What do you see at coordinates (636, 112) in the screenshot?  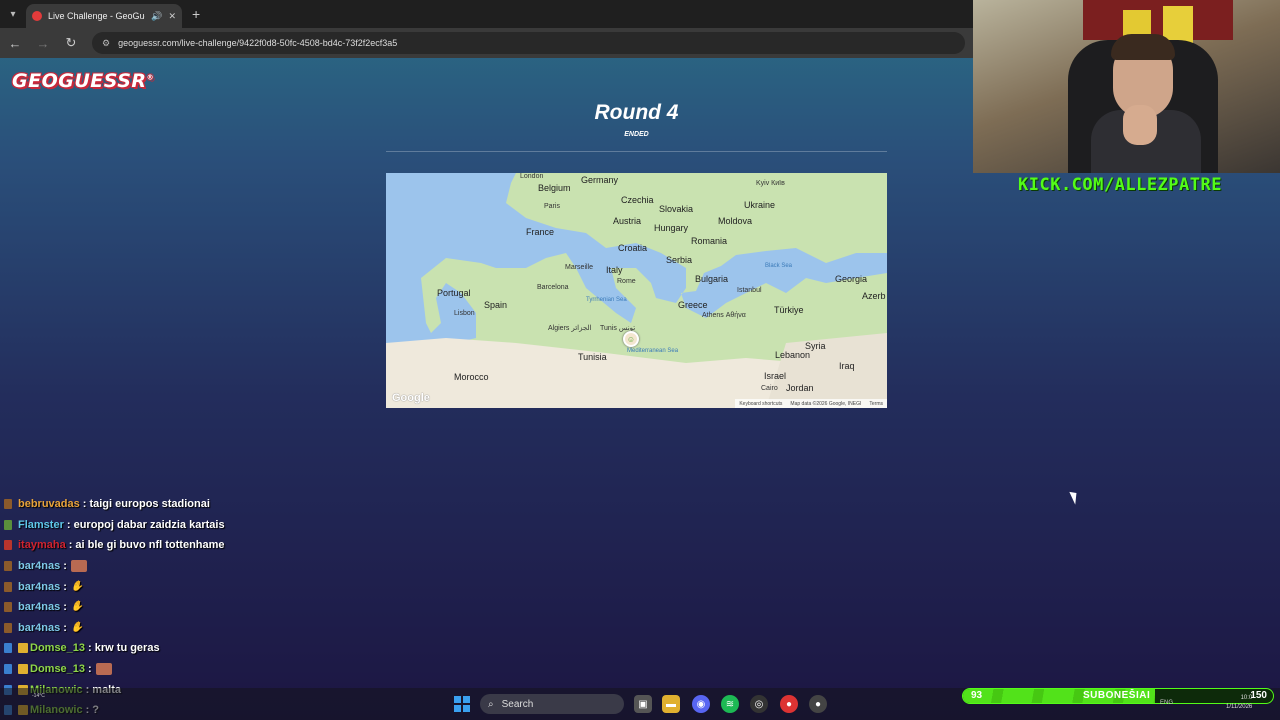 I see `round-title: Round 4` at bounding box center [636, 112].